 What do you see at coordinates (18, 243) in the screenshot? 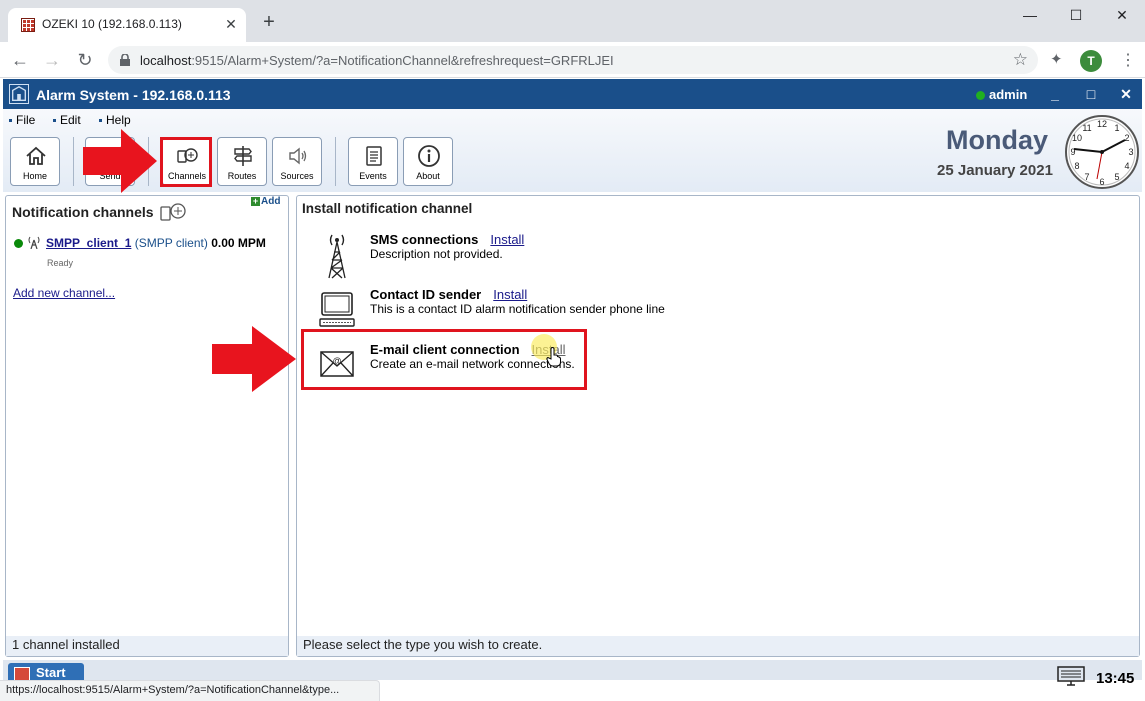
I see `channel-status-icon` at bounding box center [18, 243].